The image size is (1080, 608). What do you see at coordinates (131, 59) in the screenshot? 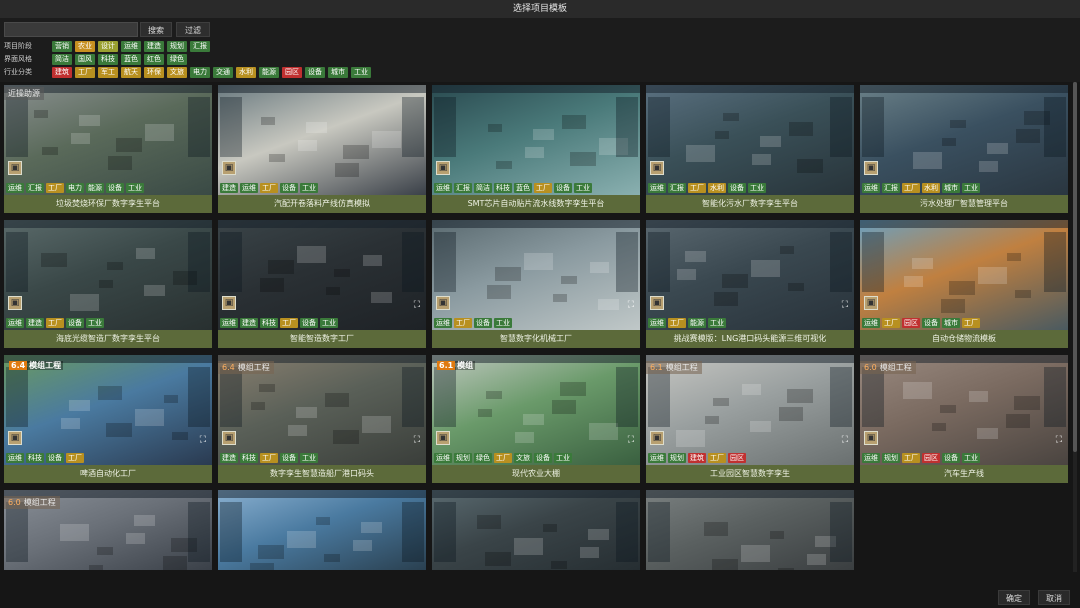
I see `filter-tag: 蓝色` at bounding box center [131, 59].